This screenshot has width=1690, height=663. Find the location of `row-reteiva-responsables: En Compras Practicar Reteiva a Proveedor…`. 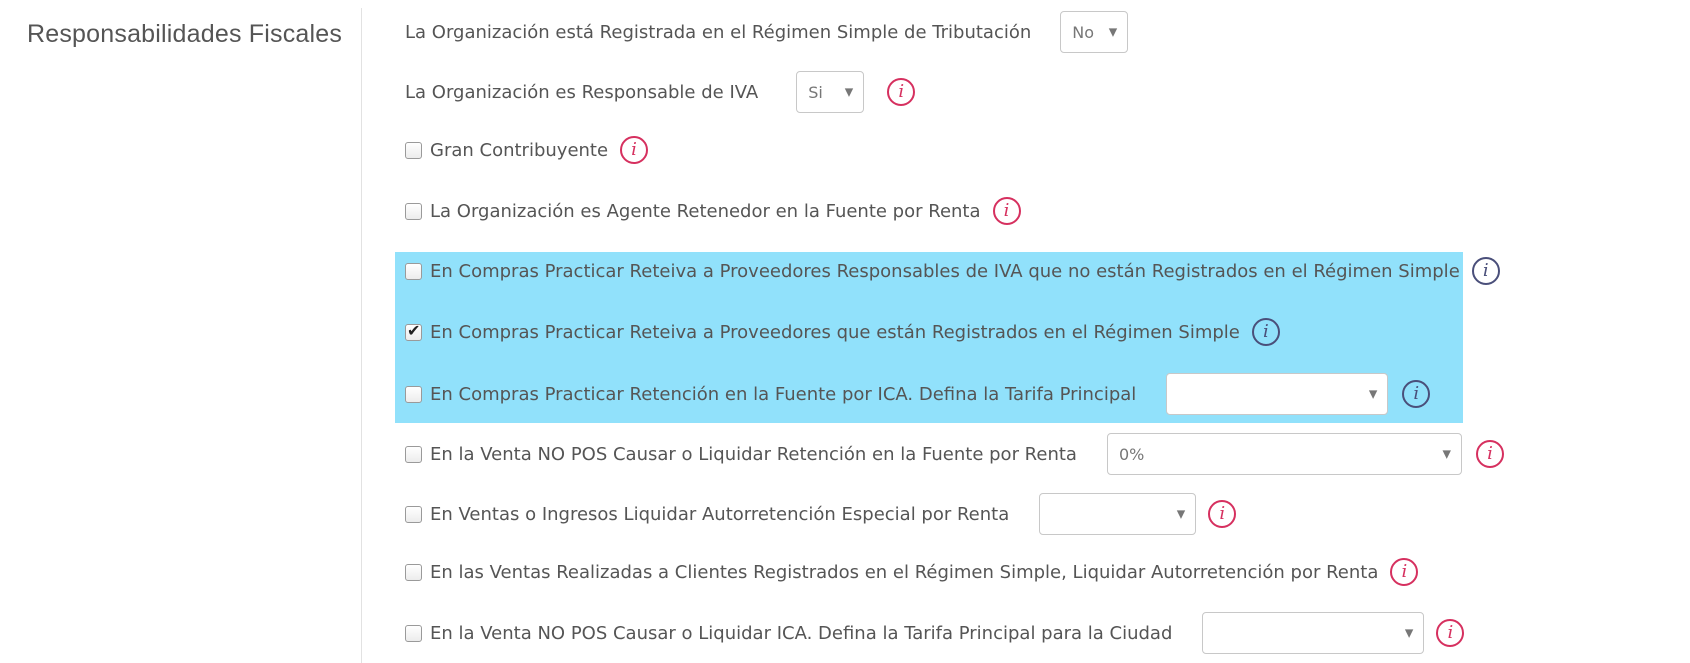

row-reteiva-responsables: En Compras Practicar Reteiva a Proveedor… is located at coordinates (952, 271).